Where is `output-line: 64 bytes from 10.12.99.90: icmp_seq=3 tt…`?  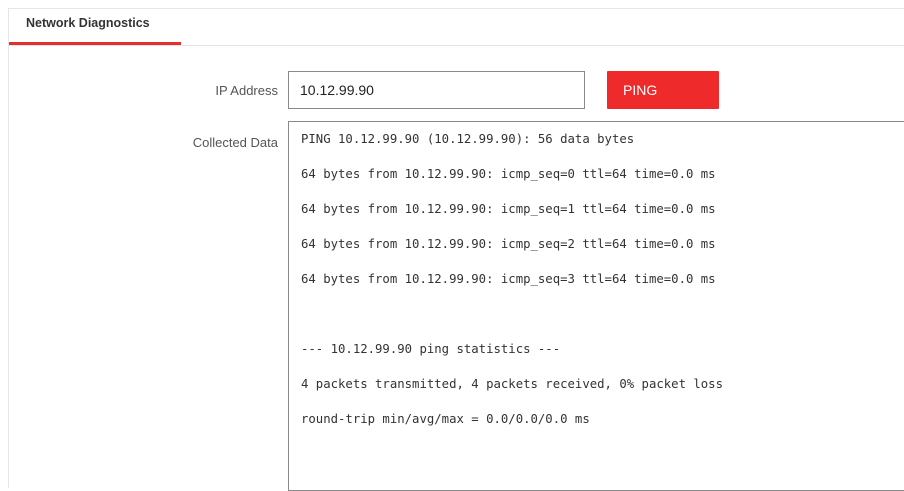 output-line: 64 bytes from 10.12.99.90: icmp_seq=3 tt… is located at coordinates (508, 279).